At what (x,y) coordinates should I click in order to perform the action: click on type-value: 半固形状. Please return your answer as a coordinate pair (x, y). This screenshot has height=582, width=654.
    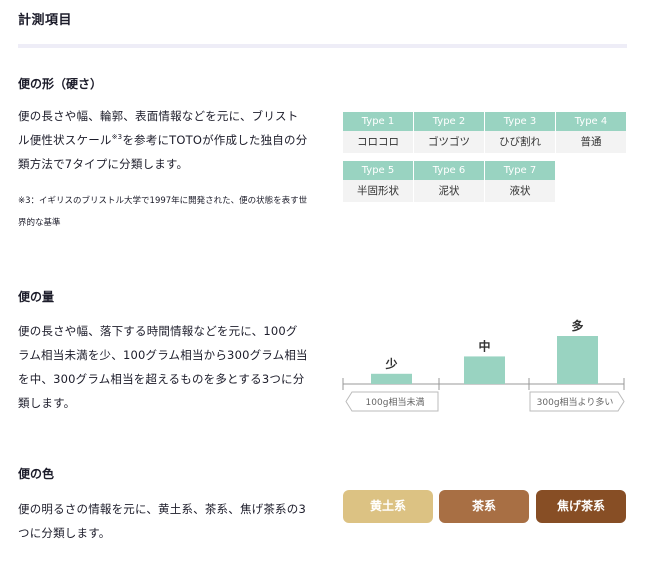
    Looking at the image, I should click on (378, 191).